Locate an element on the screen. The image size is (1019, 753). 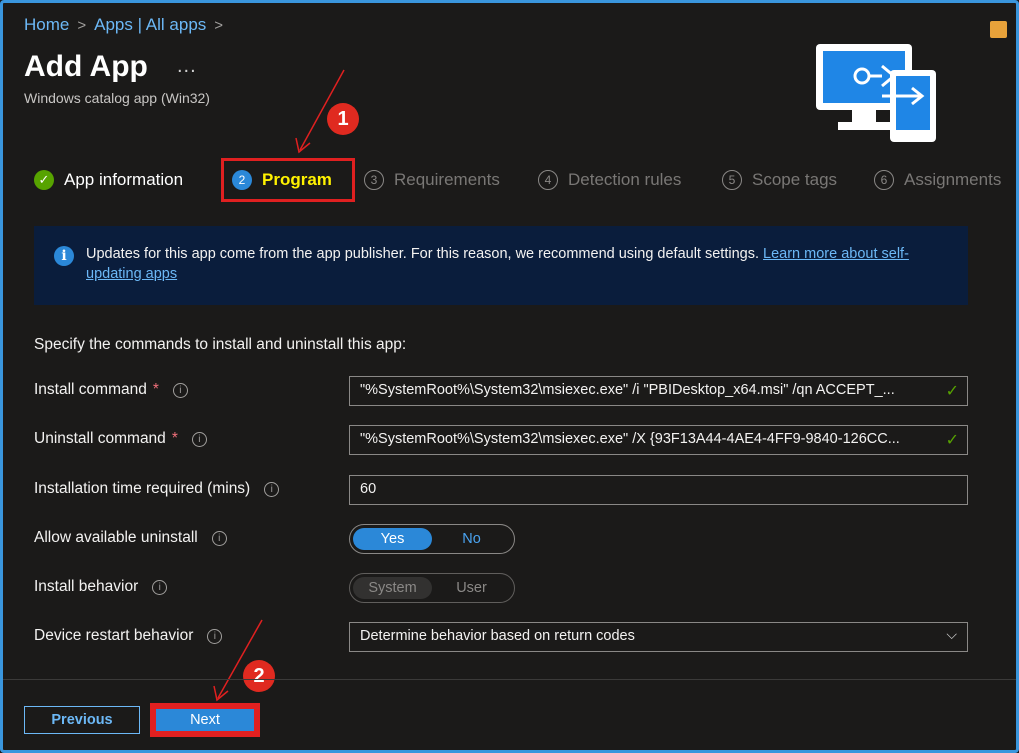
install-behavior-toggle: System User is located at coordinates (432, 588).